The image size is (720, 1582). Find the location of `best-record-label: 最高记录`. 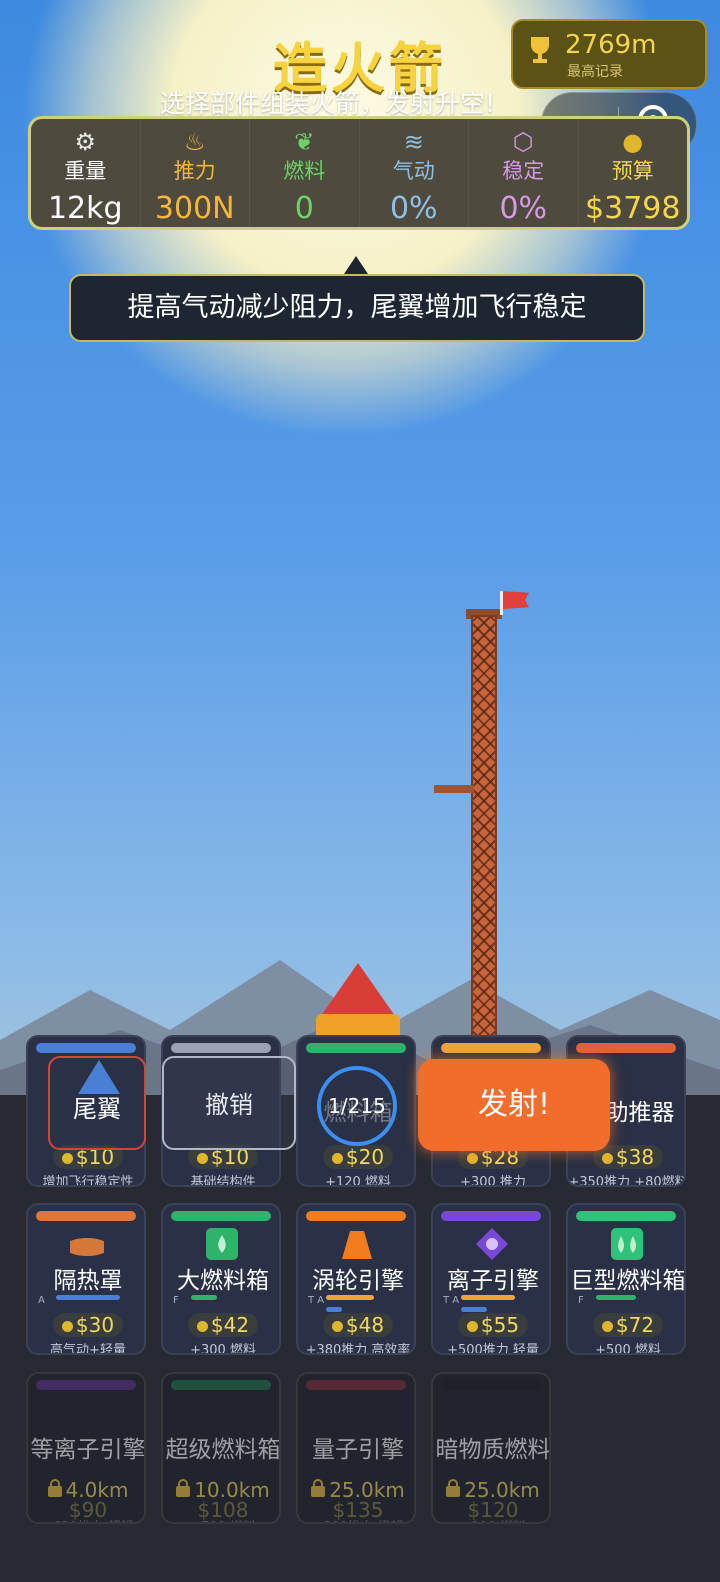

best-record-label: 最高记录 is located at coordinates (595, 72).